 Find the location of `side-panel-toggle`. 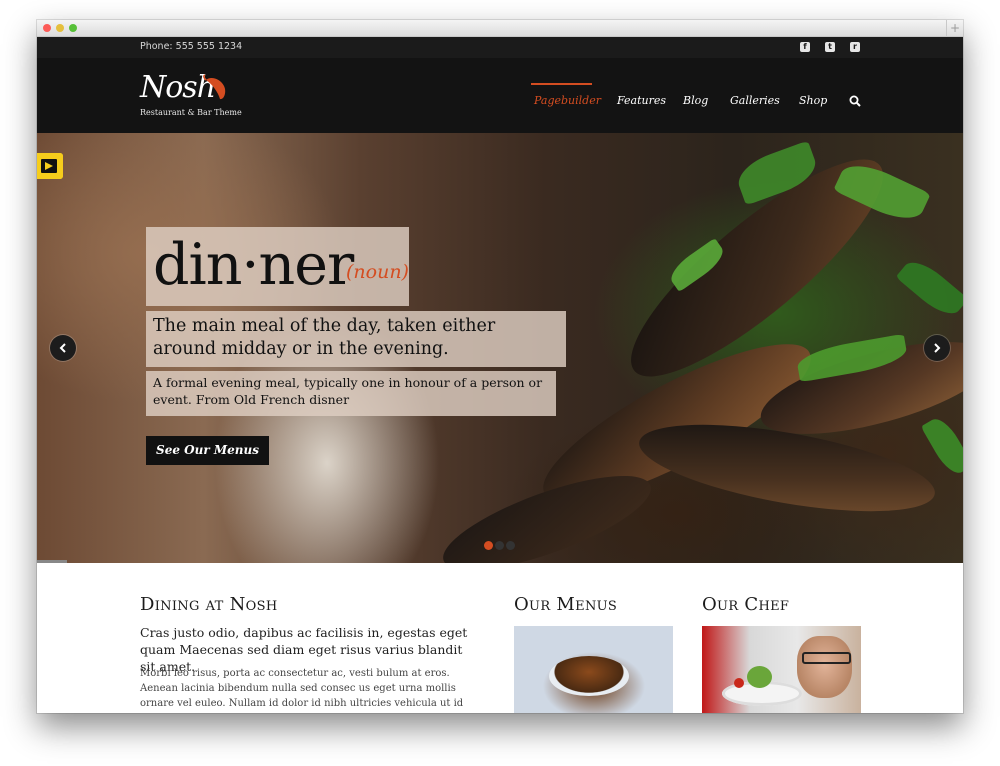

side-panel-toggle is located at coordinates (50, 166).